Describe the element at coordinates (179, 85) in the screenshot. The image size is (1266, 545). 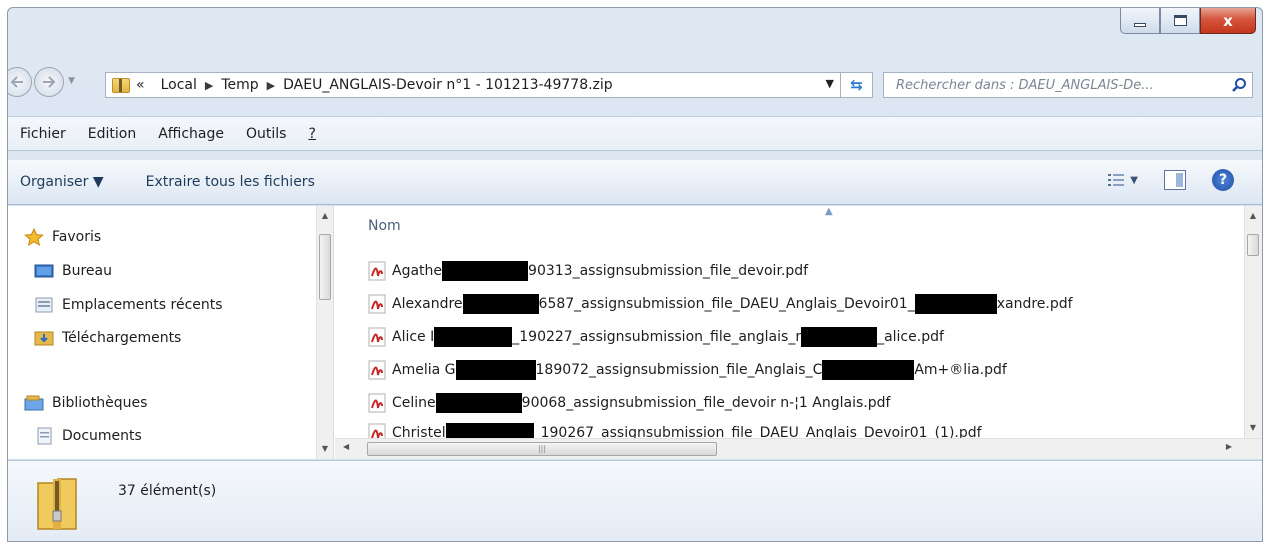
I see `breadcrumb-local: Local` at that location.